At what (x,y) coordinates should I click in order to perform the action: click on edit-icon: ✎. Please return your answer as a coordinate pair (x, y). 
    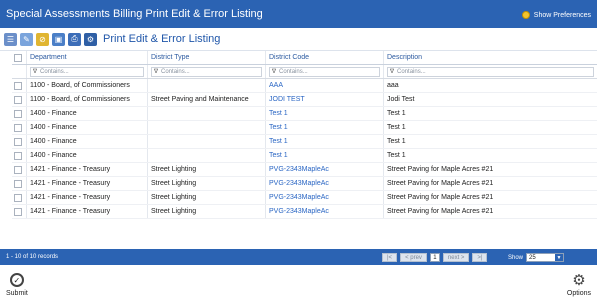
    Looking at the image, I should click on (26, 39).